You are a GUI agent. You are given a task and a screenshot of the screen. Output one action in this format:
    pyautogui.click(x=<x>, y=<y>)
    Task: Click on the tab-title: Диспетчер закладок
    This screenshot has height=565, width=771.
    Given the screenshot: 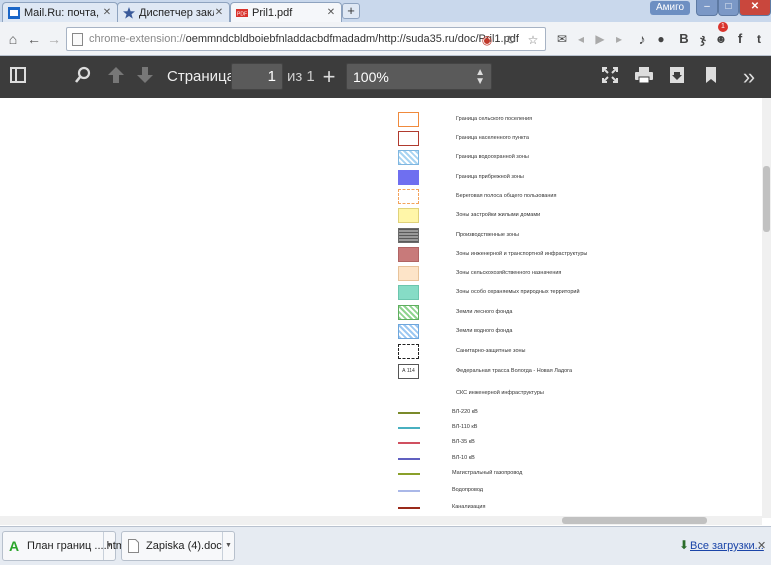 What is the action you would take?
    pyautogui.click(x=176, y=12)
    